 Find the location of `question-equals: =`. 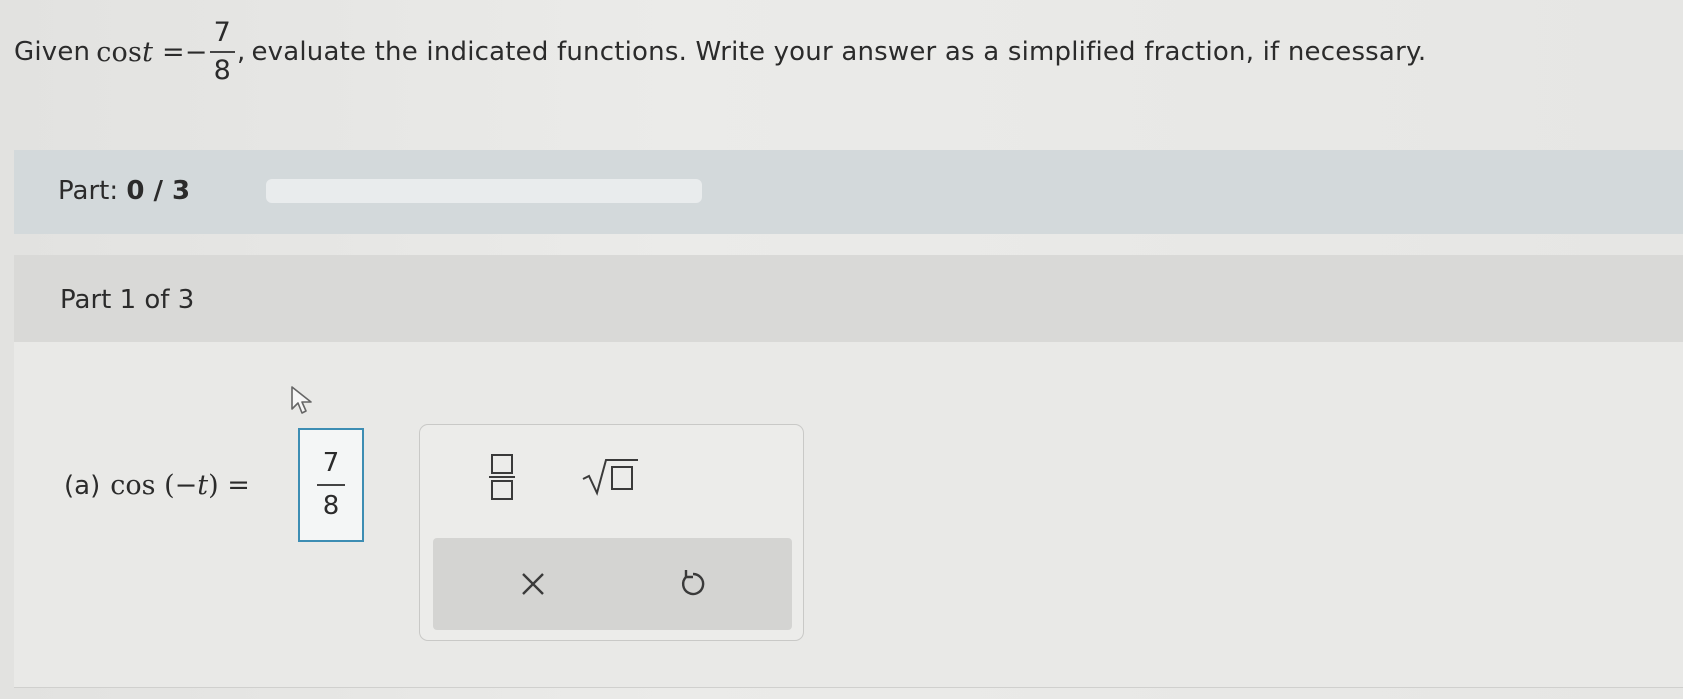

question-equals: = is located at coordinates (173, 52).